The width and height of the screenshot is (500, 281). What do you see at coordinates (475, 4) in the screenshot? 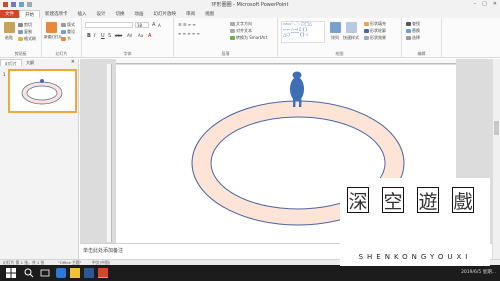
I see `minimize-button: –` at bounding box center [475, 4].